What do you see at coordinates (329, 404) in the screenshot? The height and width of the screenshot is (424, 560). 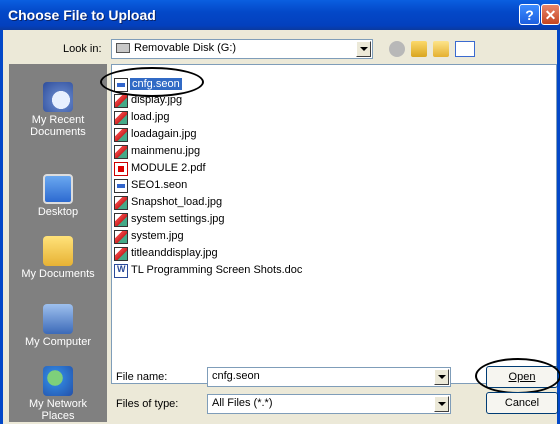 I see `files-of-type-dropdown: All Files (*.*)` at bounding box center [329, 404].